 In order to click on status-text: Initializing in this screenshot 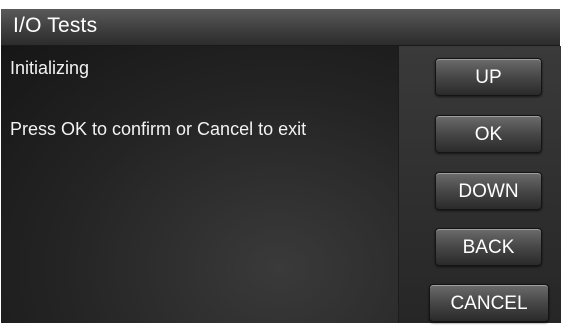, I will do `click(50, 68)`.